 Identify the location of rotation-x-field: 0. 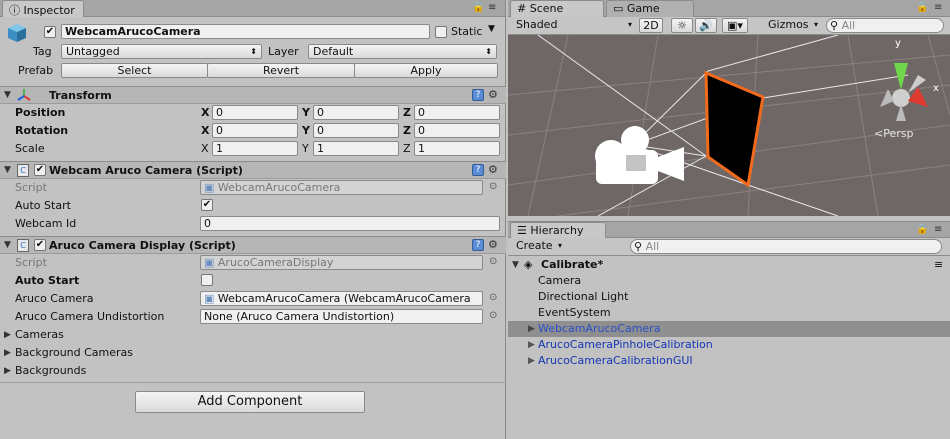
(255, 130).